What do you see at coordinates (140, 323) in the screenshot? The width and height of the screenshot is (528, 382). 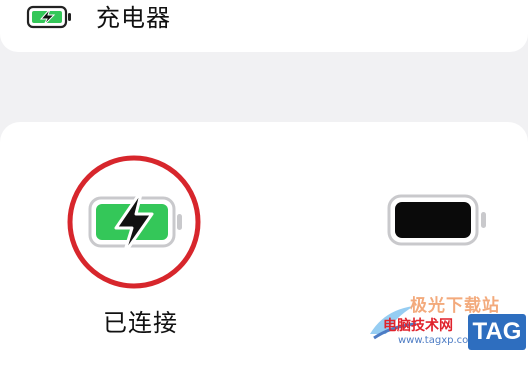 I see `connection-status: 已连接` at bounding box center [140, 323].